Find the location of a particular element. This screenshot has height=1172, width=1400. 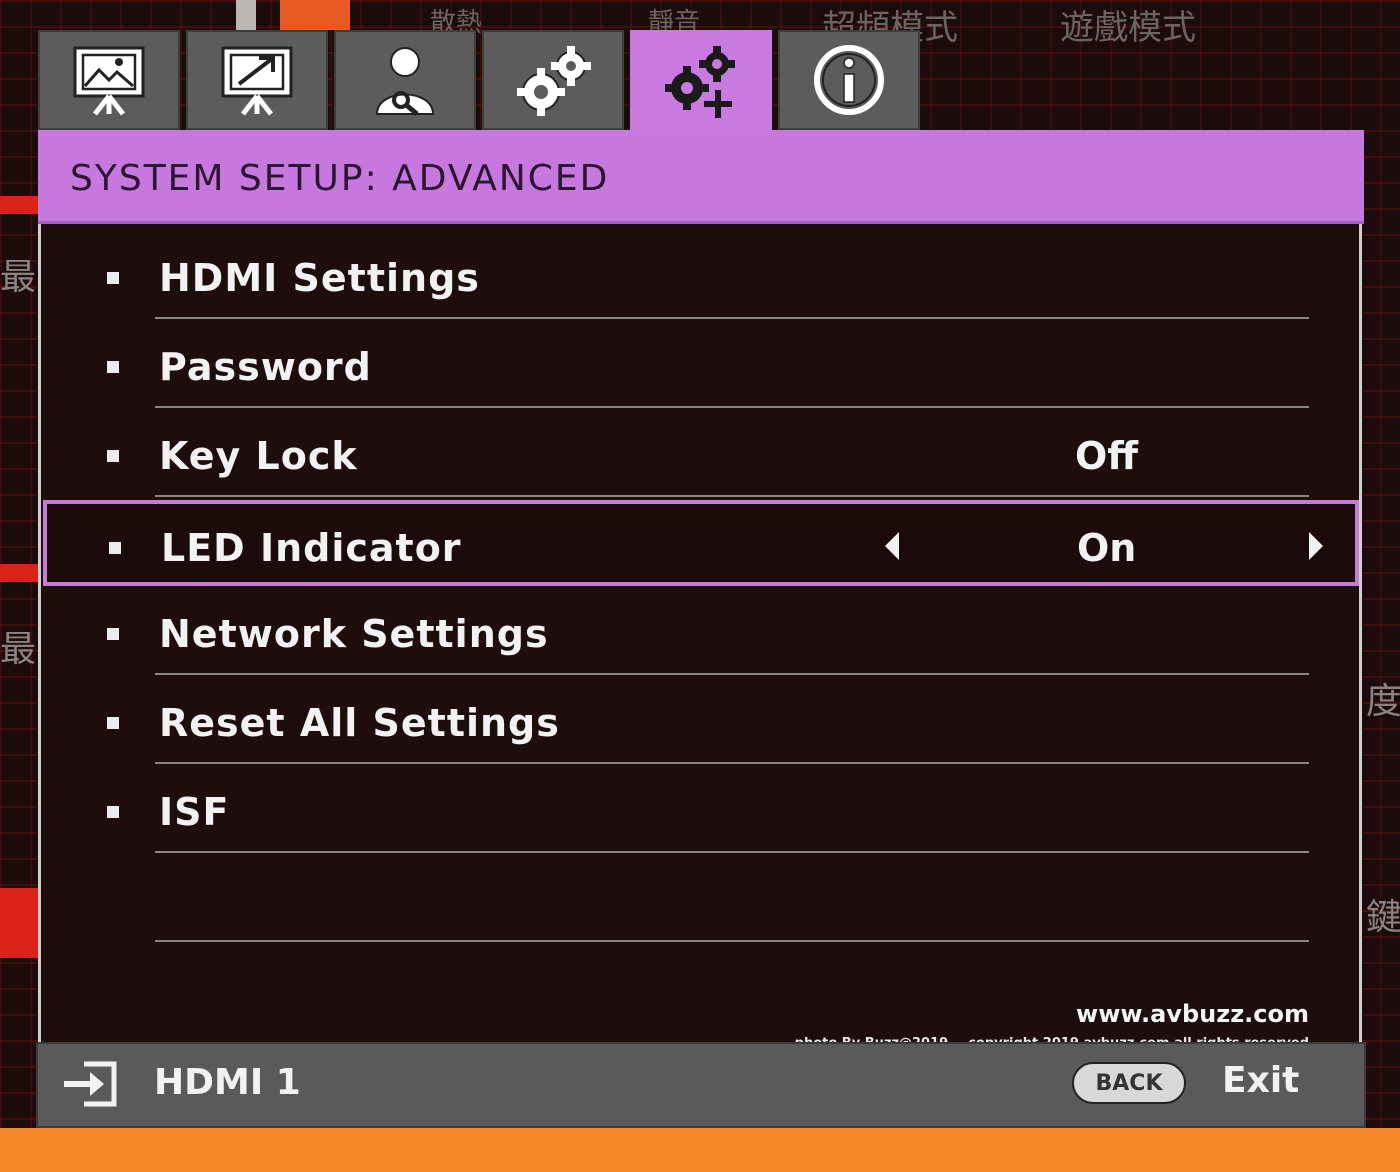

menu-item-empty is located at coordinates (700, 897).